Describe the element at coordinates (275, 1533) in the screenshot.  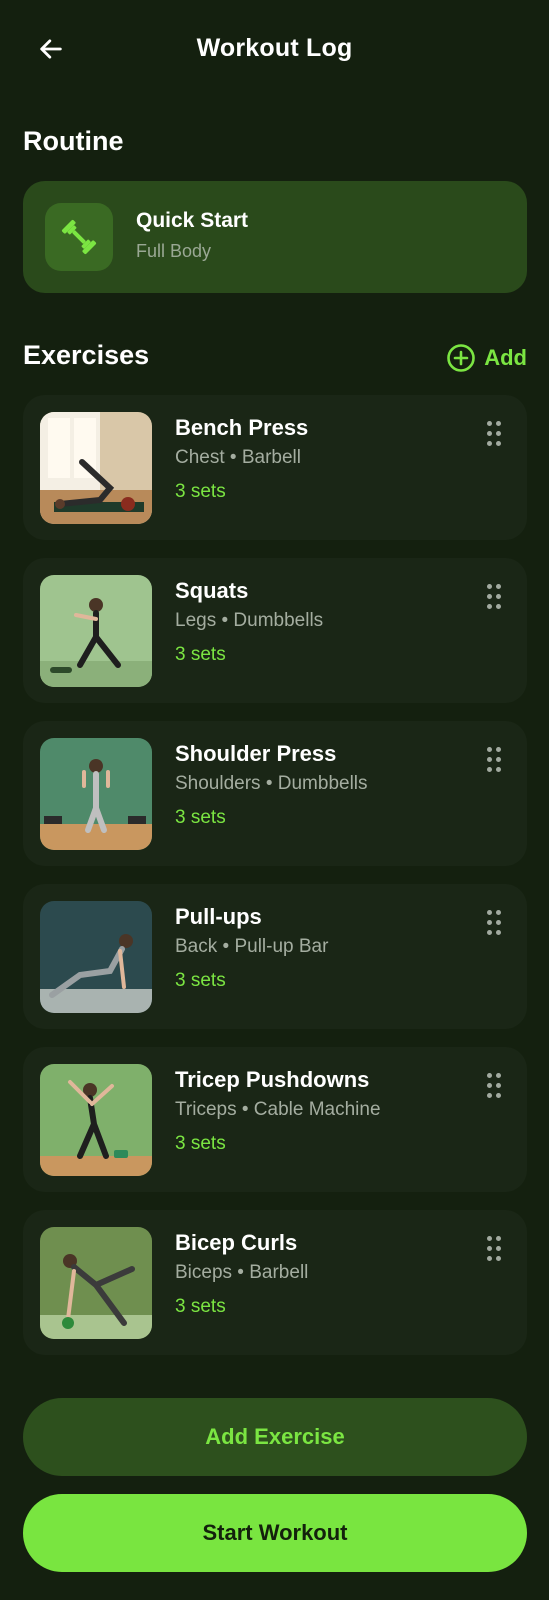
I see `start-workout-button: Start Workout` at that location.